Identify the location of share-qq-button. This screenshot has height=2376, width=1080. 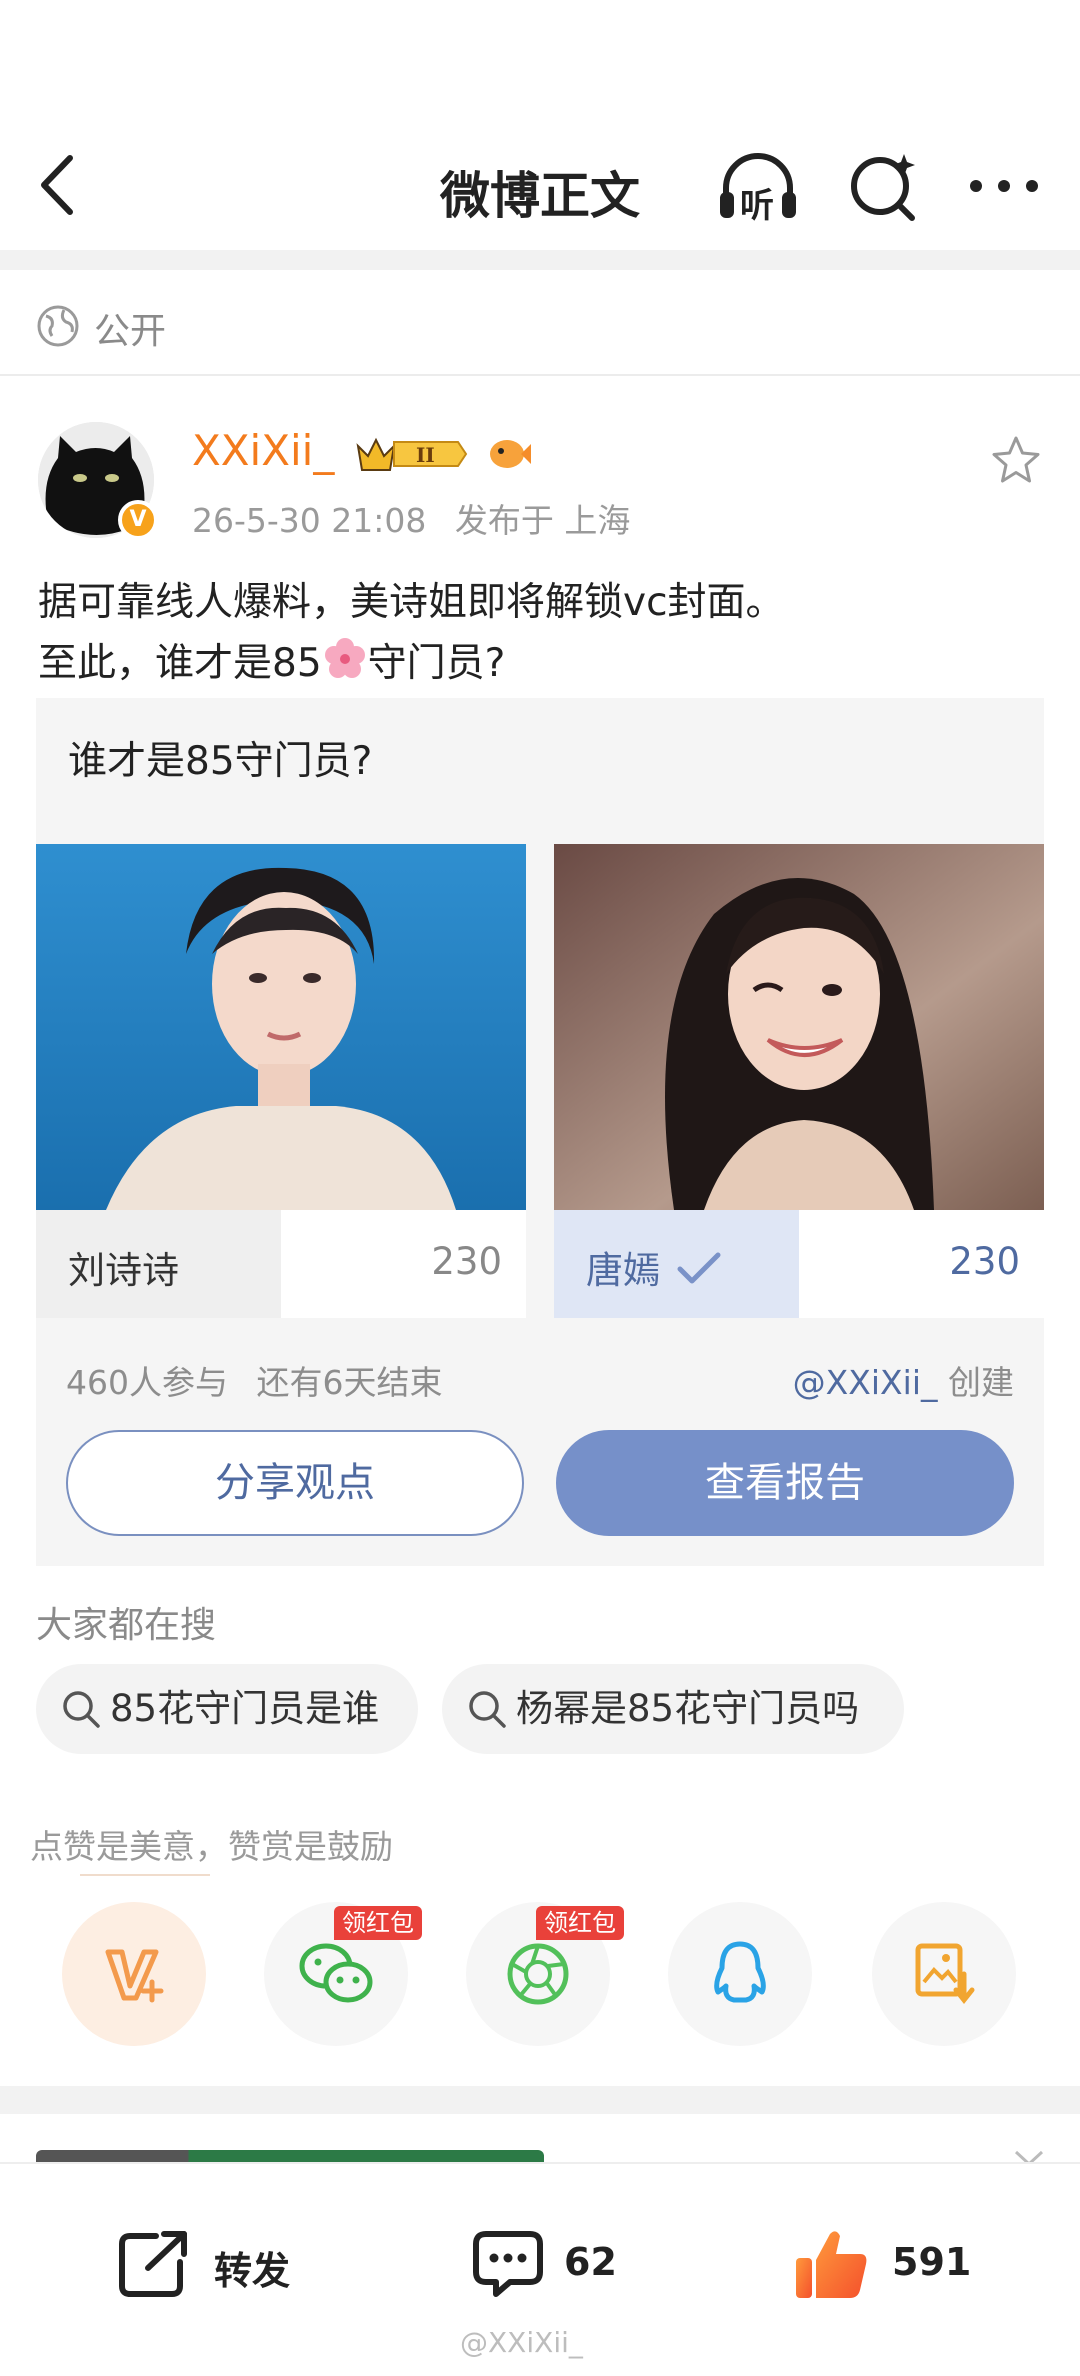
(740, 1974).